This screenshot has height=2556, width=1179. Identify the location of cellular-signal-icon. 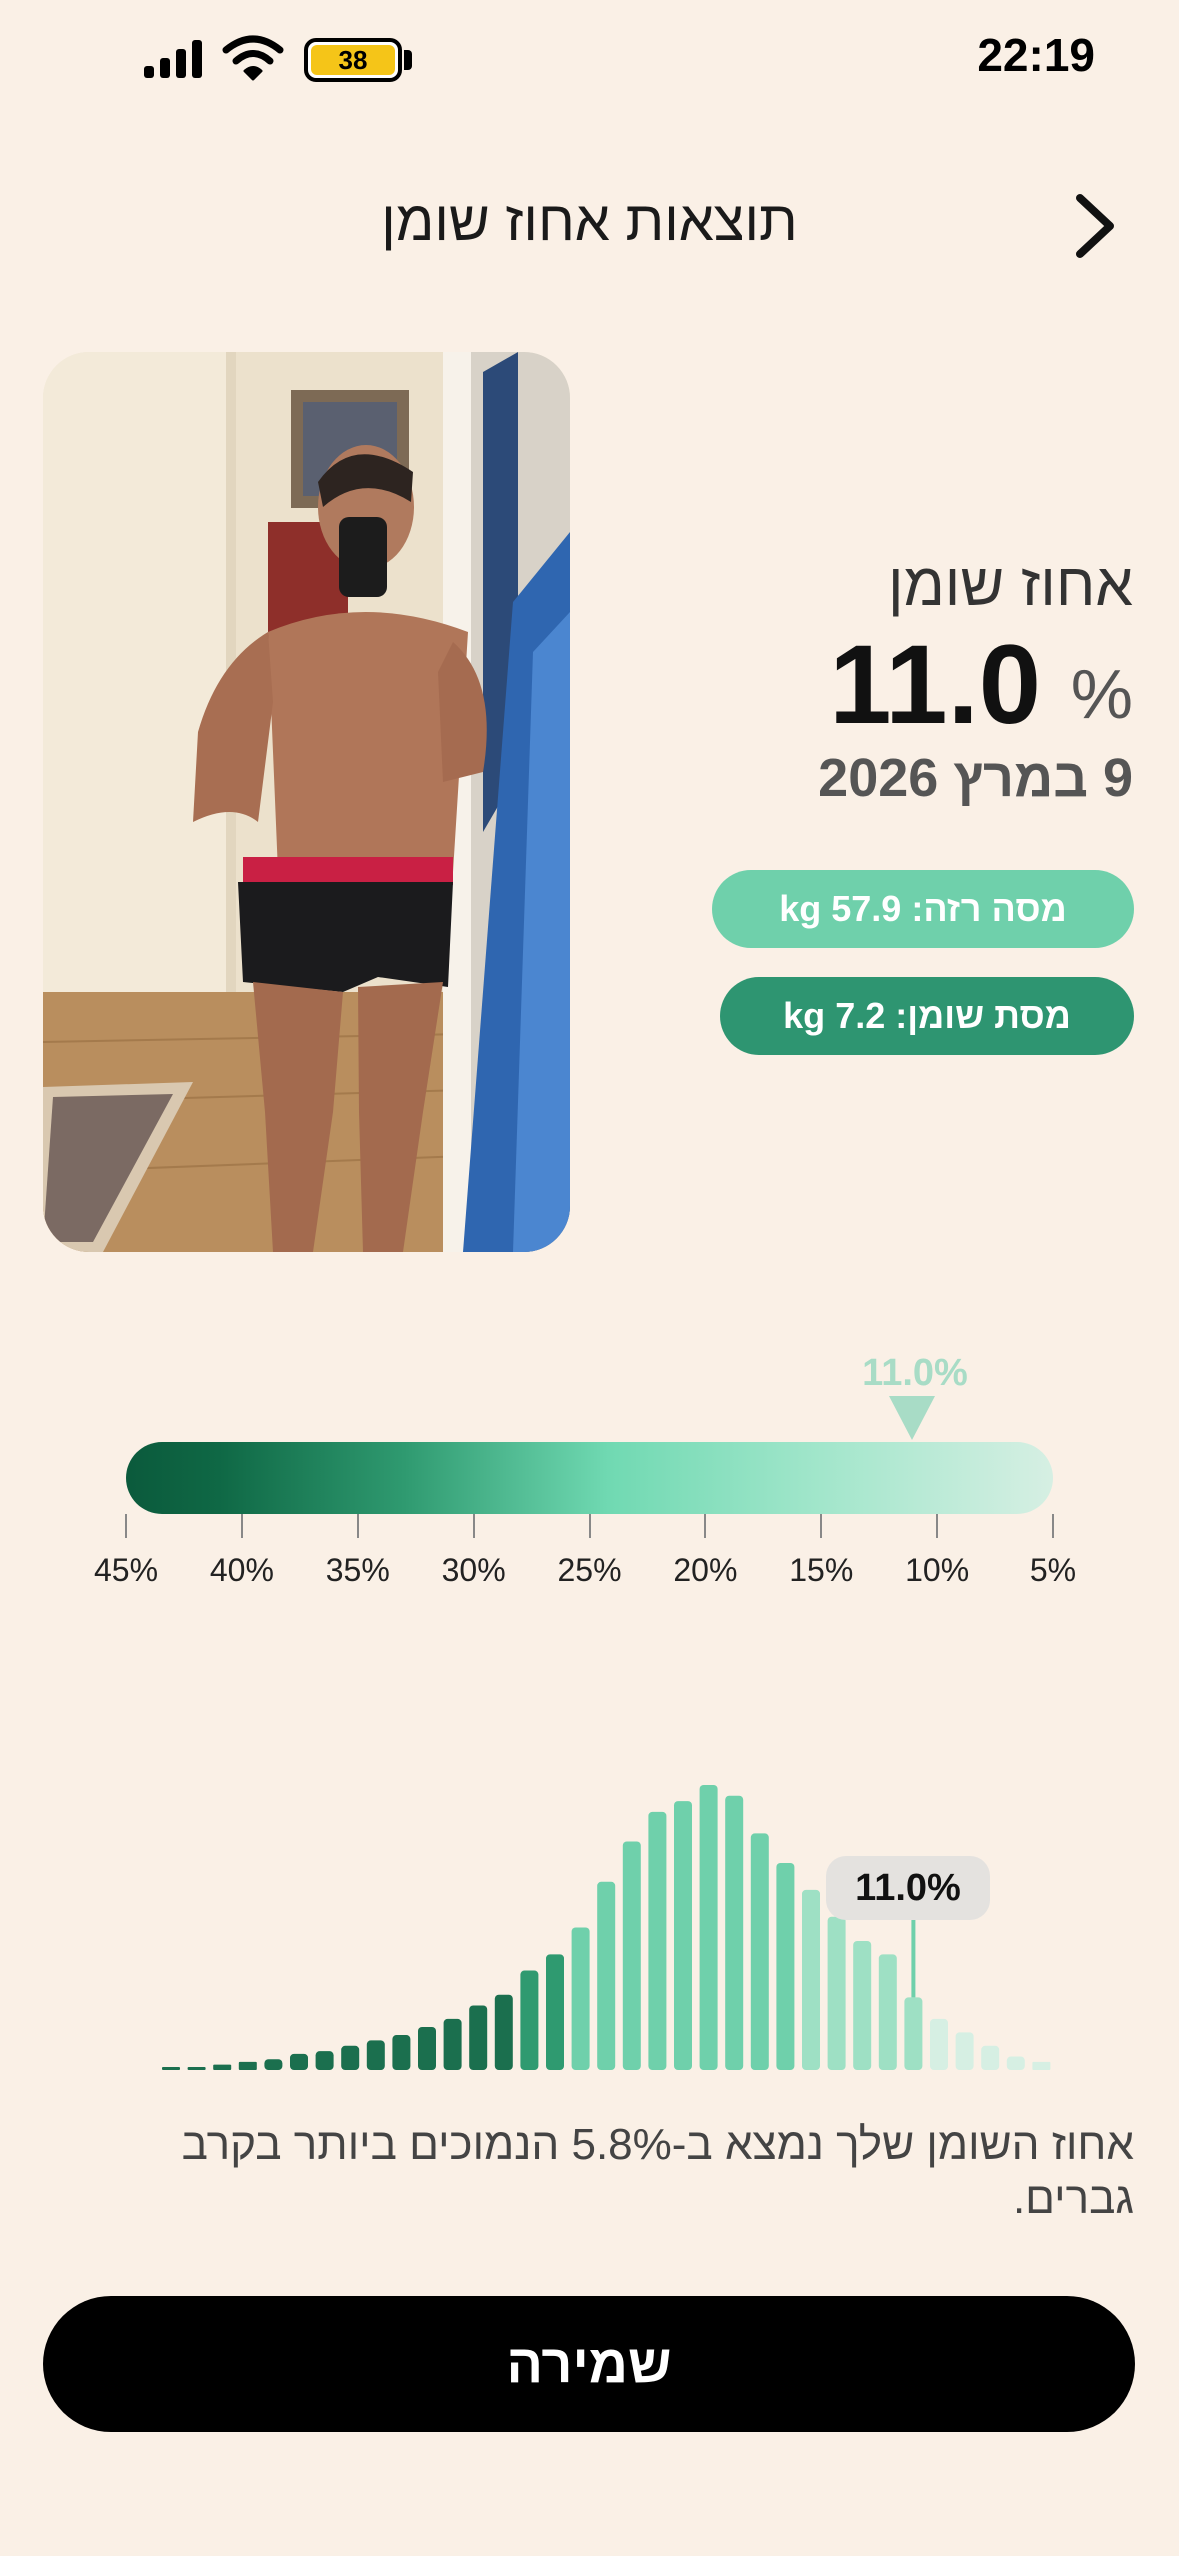
(175, 58).